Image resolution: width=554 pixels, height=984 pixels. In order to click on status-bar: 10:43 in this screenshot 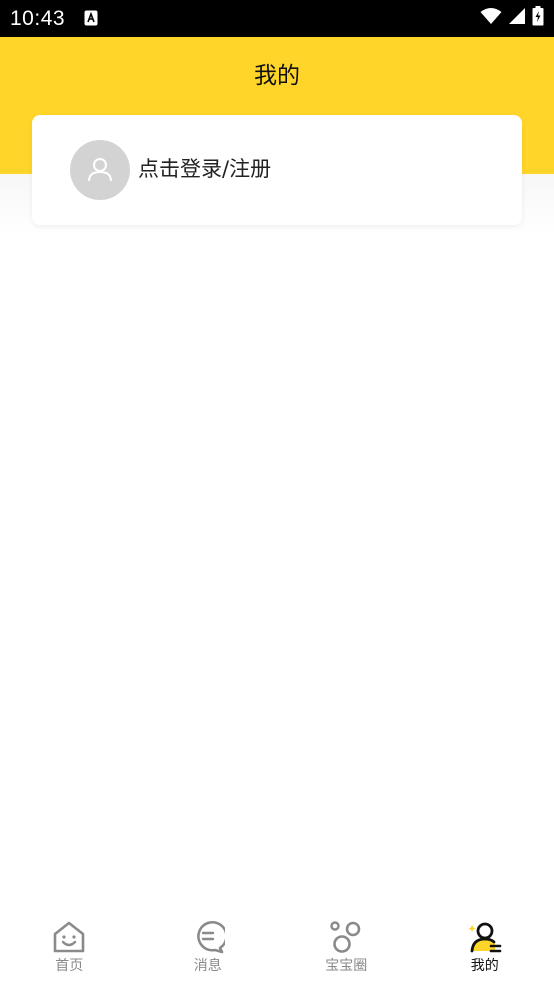, I will do `click(277, 18)`.